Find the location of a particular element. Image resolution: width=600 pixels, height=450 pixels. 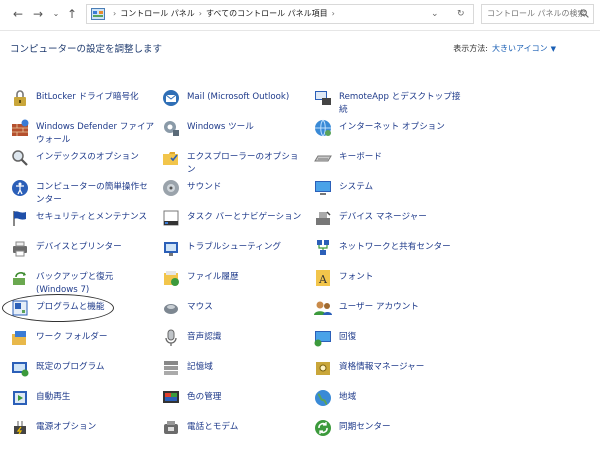

control-panel-item-label: RemoteApp とデスクトップ接続 is located at coordinates (400, 103).